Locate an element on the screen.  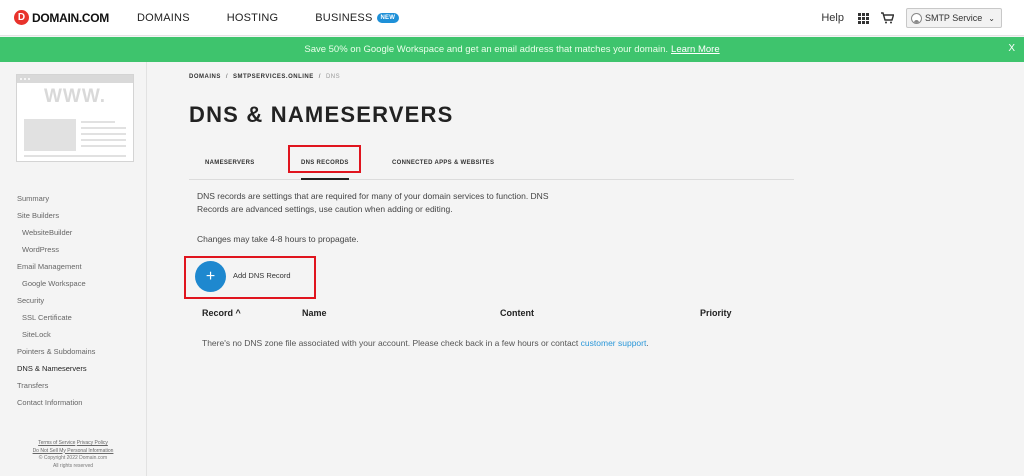
tab-nameservers: NAMESERVERS is located at coordinates (230, 163).